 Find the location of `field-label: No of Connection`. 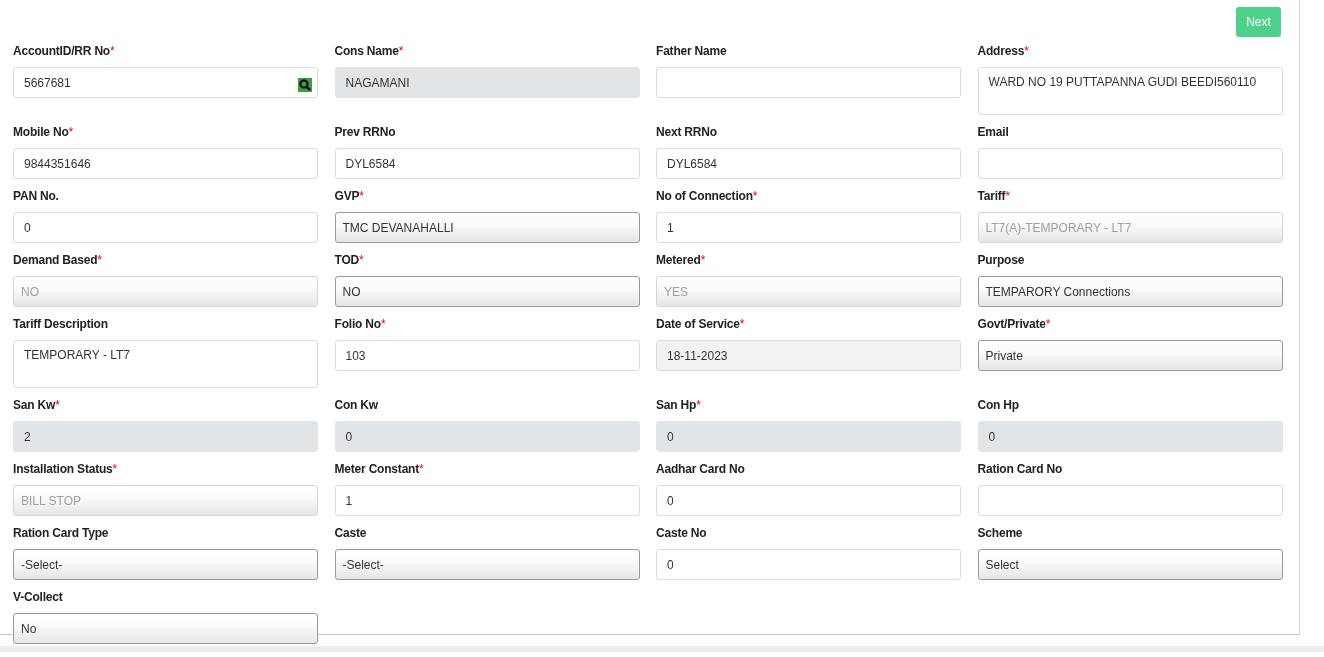

field-label: No of Connection is located at coordinates (704, 196).